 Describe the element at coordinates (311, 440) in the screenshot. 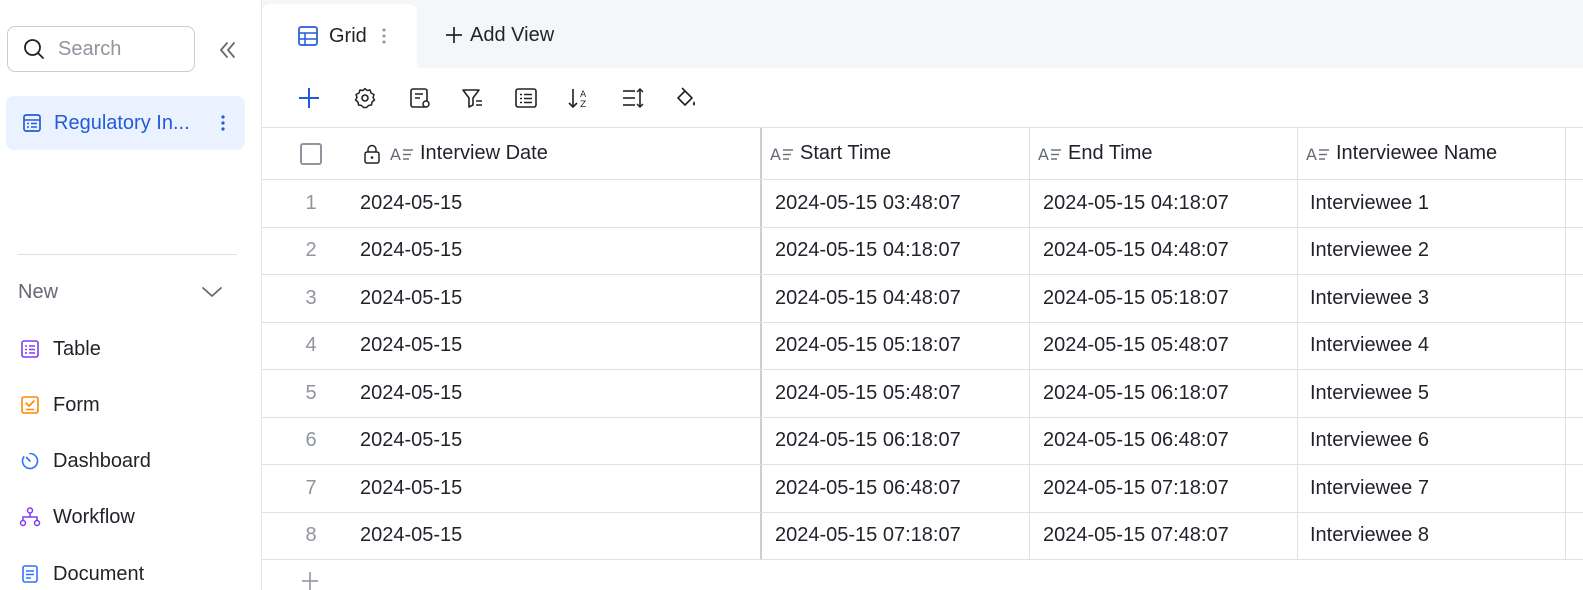

I see `row-number: 6` at that location.